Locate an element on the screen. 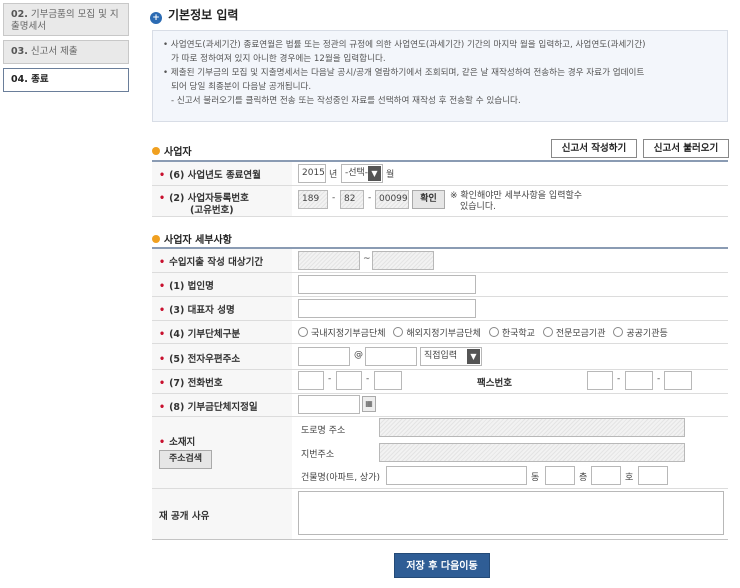  plus-circle-icon: + is located at coordinates (156, 18).